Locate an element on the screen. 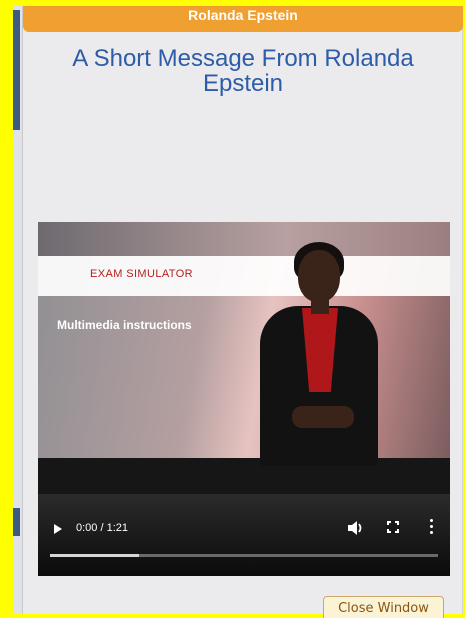 The image size is (465, 618). play-icon is located at coordinates (58, 529).